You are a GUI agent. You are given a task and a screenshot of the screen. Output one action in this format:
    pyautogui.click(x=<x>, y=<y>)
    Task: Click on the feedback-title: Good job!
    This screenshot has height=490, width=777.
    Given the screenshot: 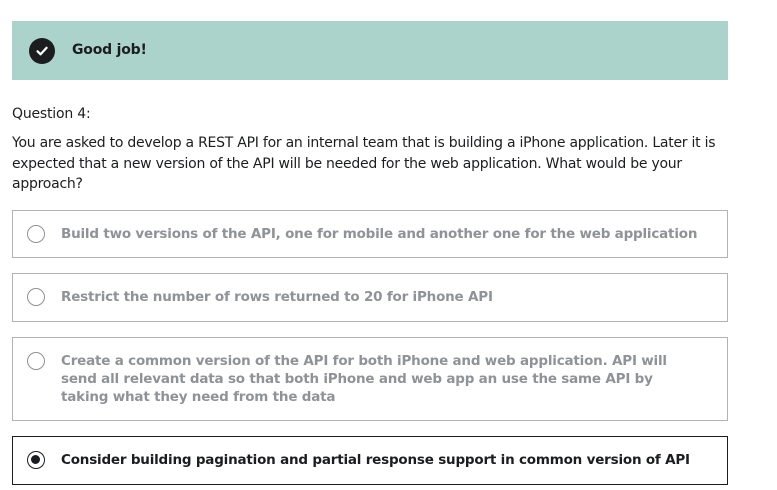 What is the action you would take?
    pyautogui.click(x=109, y=50)
    